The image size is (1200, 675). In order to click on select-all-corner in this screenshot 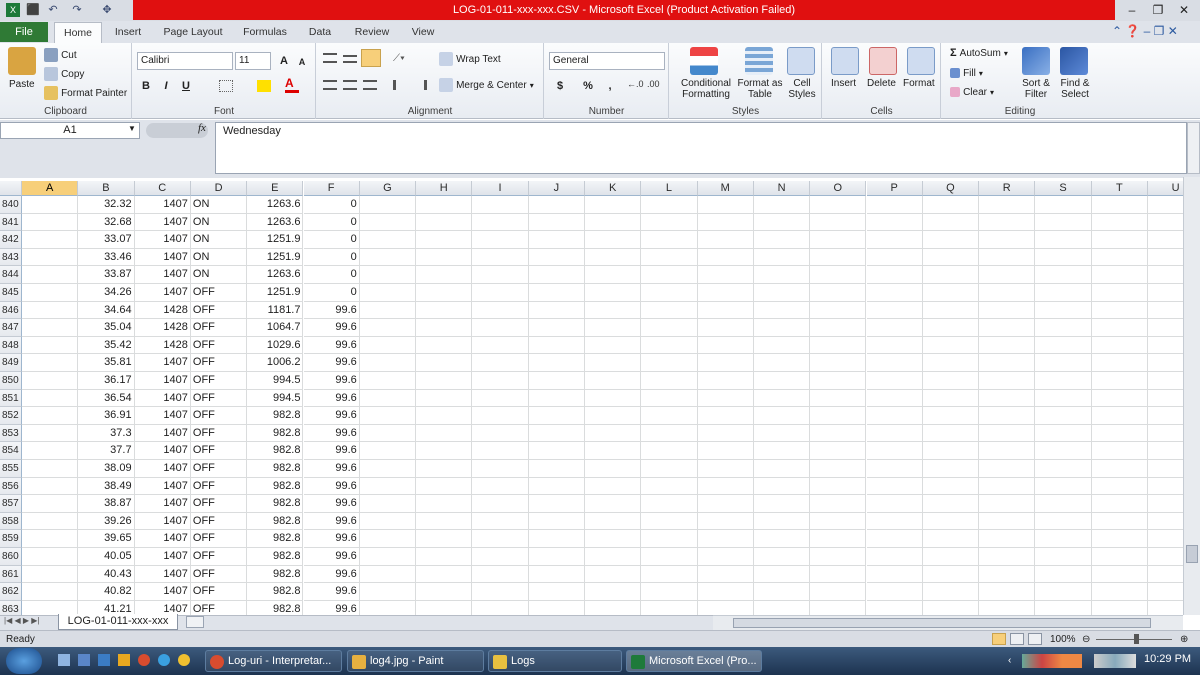, I will do `click(11, 188)`.